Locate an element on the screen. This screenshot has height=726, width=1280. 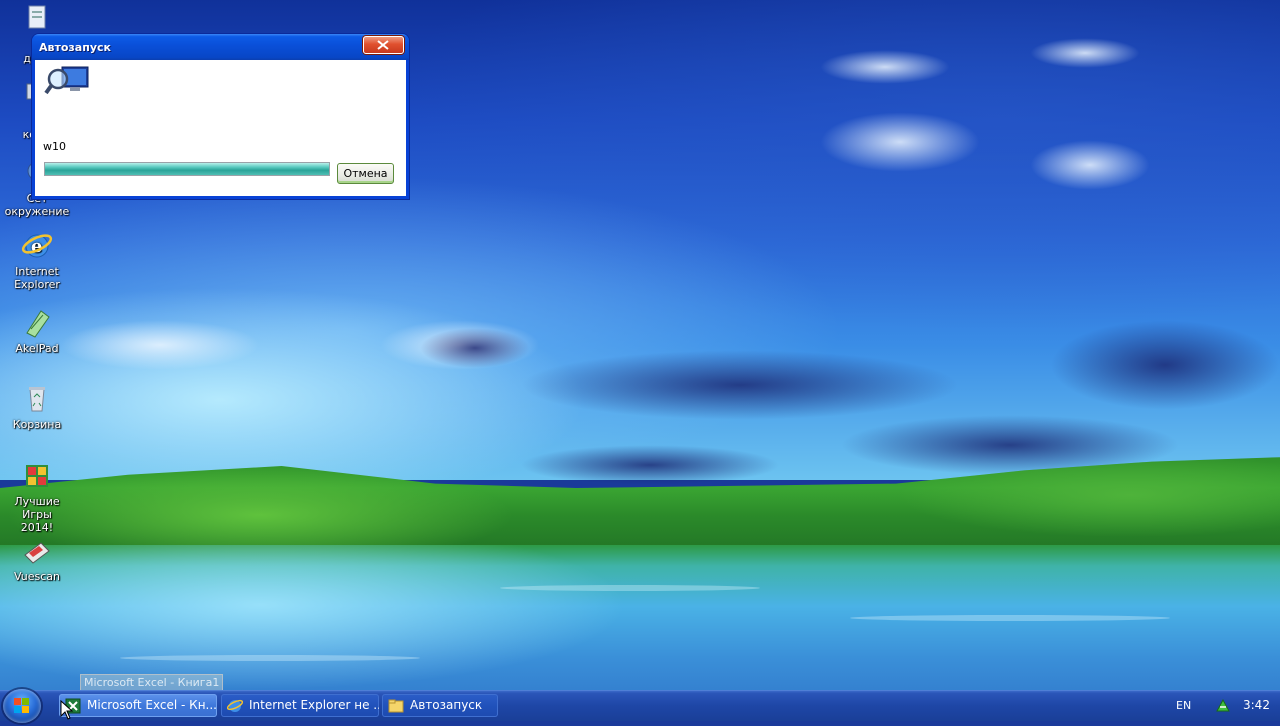
dialog-content: w10 Отмена is located at coordinates (220, 128).